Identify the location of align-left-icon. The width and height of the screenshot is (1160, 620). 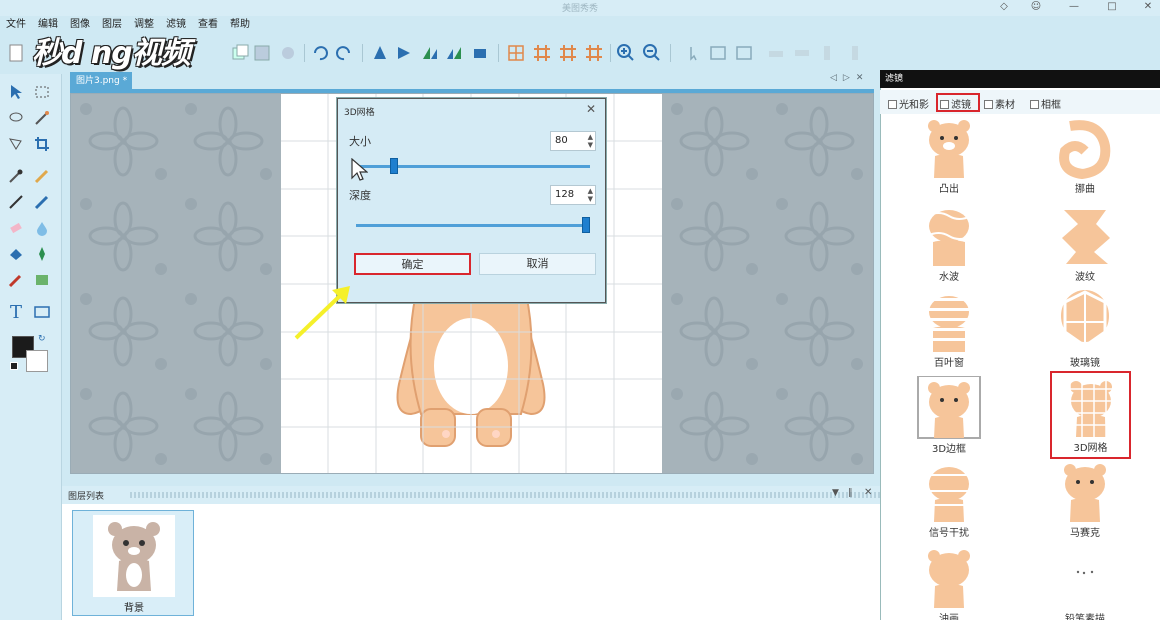
(828, 53).